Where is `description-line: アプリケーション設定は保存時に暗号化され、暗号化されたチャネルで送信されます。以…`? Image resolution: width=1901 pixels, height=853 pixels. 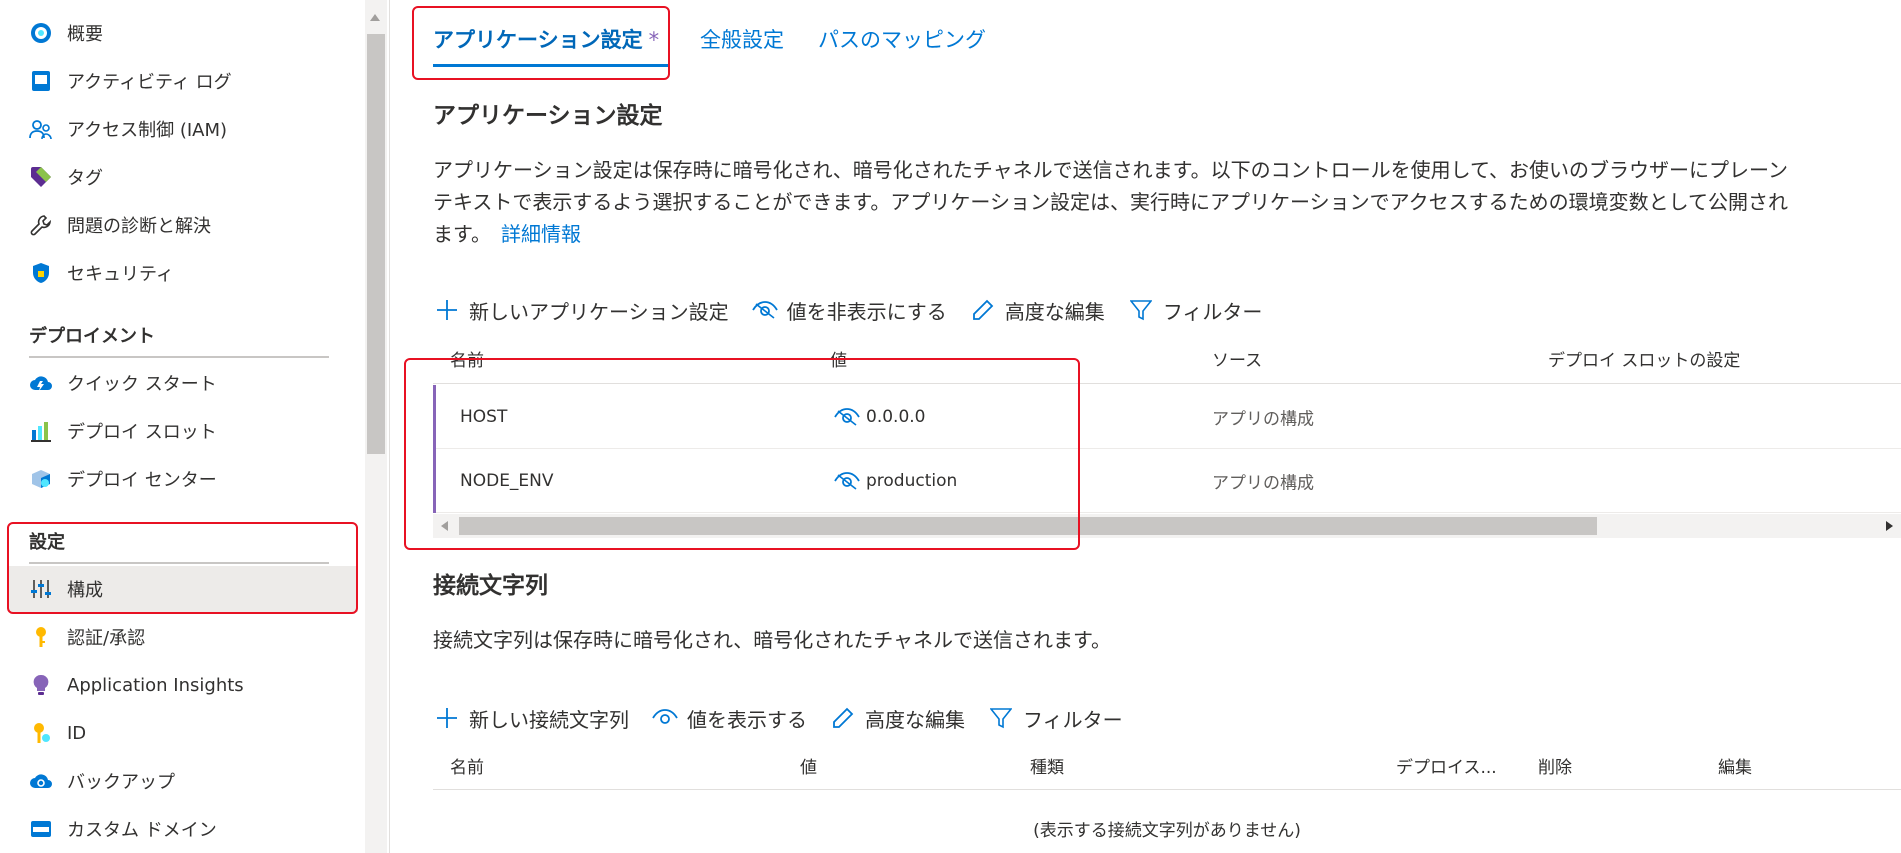 description-line: アプリケーション設定は保存時に暗号化され、暗号化されたチャネルで送信されます。以… is located at coordinates (1110, 170).